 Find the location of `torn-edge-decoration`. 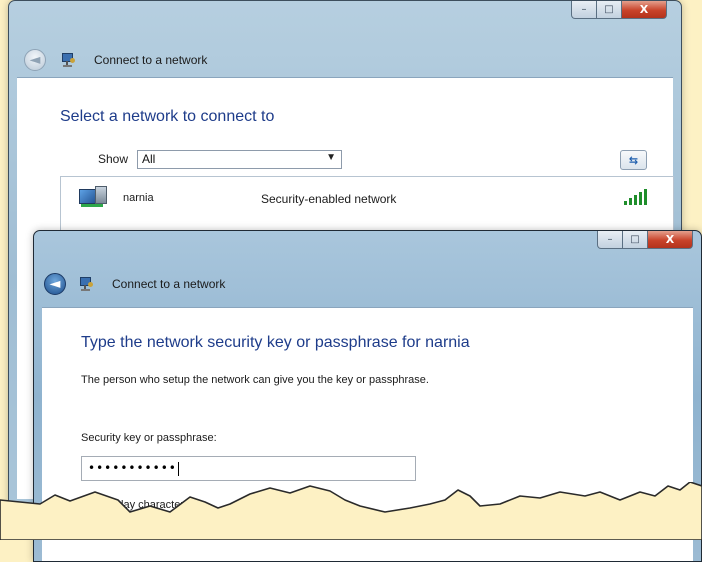

torn-edge-decoration is located at coordinates (351, 511).